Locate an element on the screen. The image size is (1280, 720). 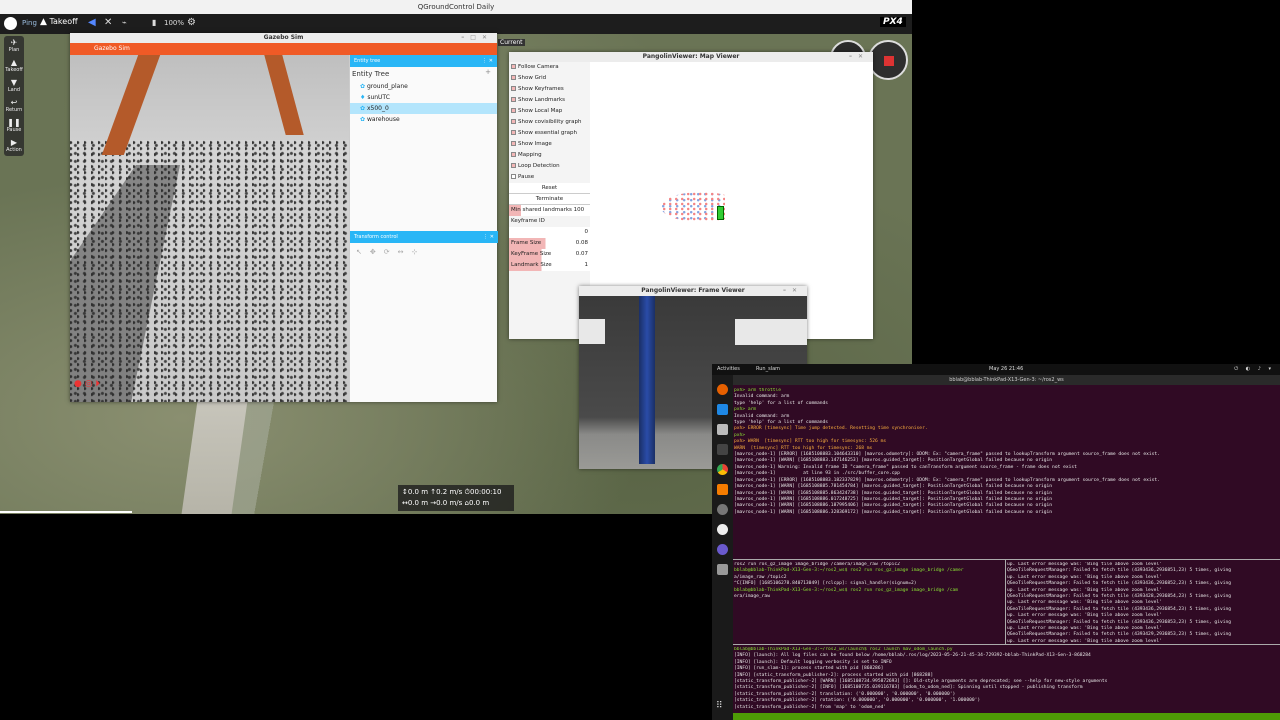
min-shared-slider: Min shared landmarks 100 is located at coordinates (549, 210).